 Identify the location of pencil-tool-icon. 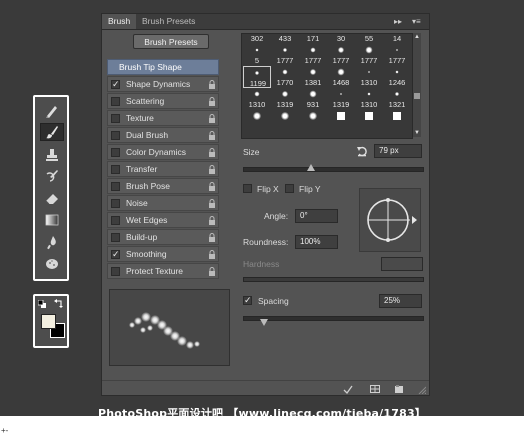
(52, 111).